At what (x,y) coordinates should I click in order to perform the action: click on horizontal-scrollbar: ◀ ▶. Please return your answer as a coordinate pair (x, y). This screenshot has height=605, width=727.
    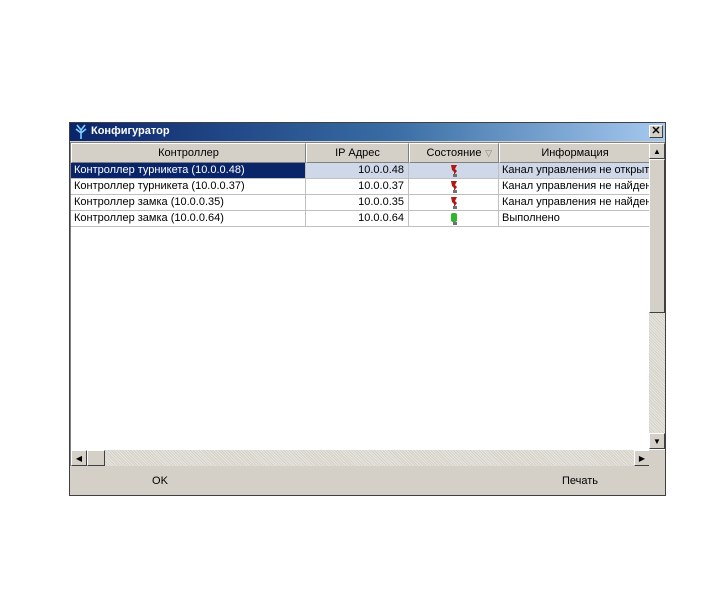
    Looking at the image, I should click on (360, 458).